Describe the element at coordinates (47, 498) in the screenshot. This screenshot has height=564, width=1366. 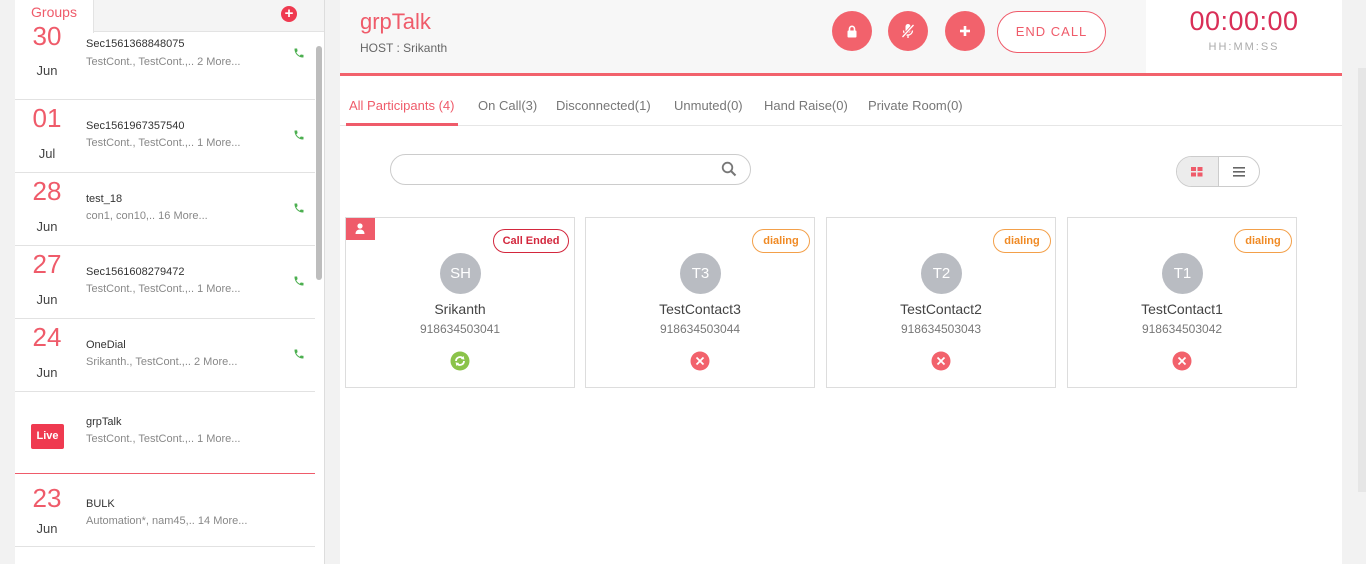
I see `group-day: 23` at that location.